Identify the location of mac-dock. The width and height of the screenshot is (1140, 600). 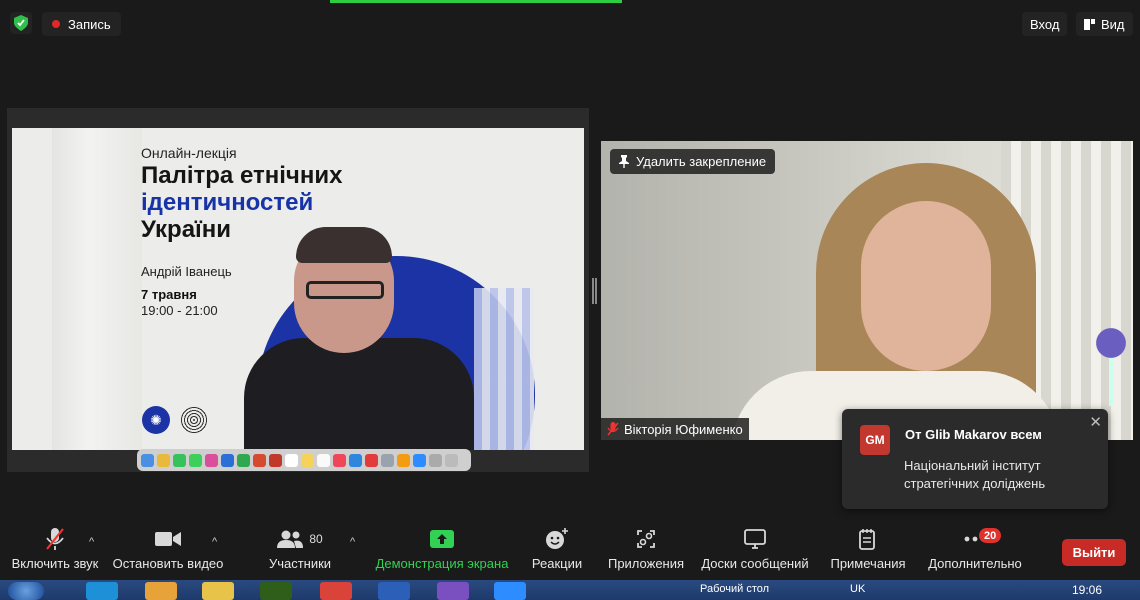
(304, 460).